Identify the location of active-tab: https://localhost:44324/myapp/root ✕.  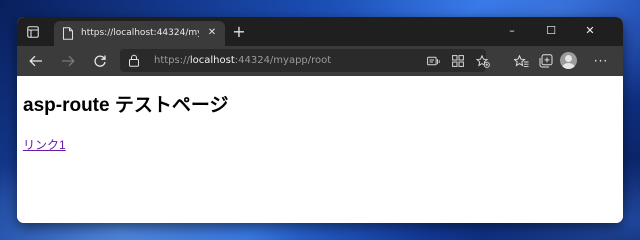
(139, 33).